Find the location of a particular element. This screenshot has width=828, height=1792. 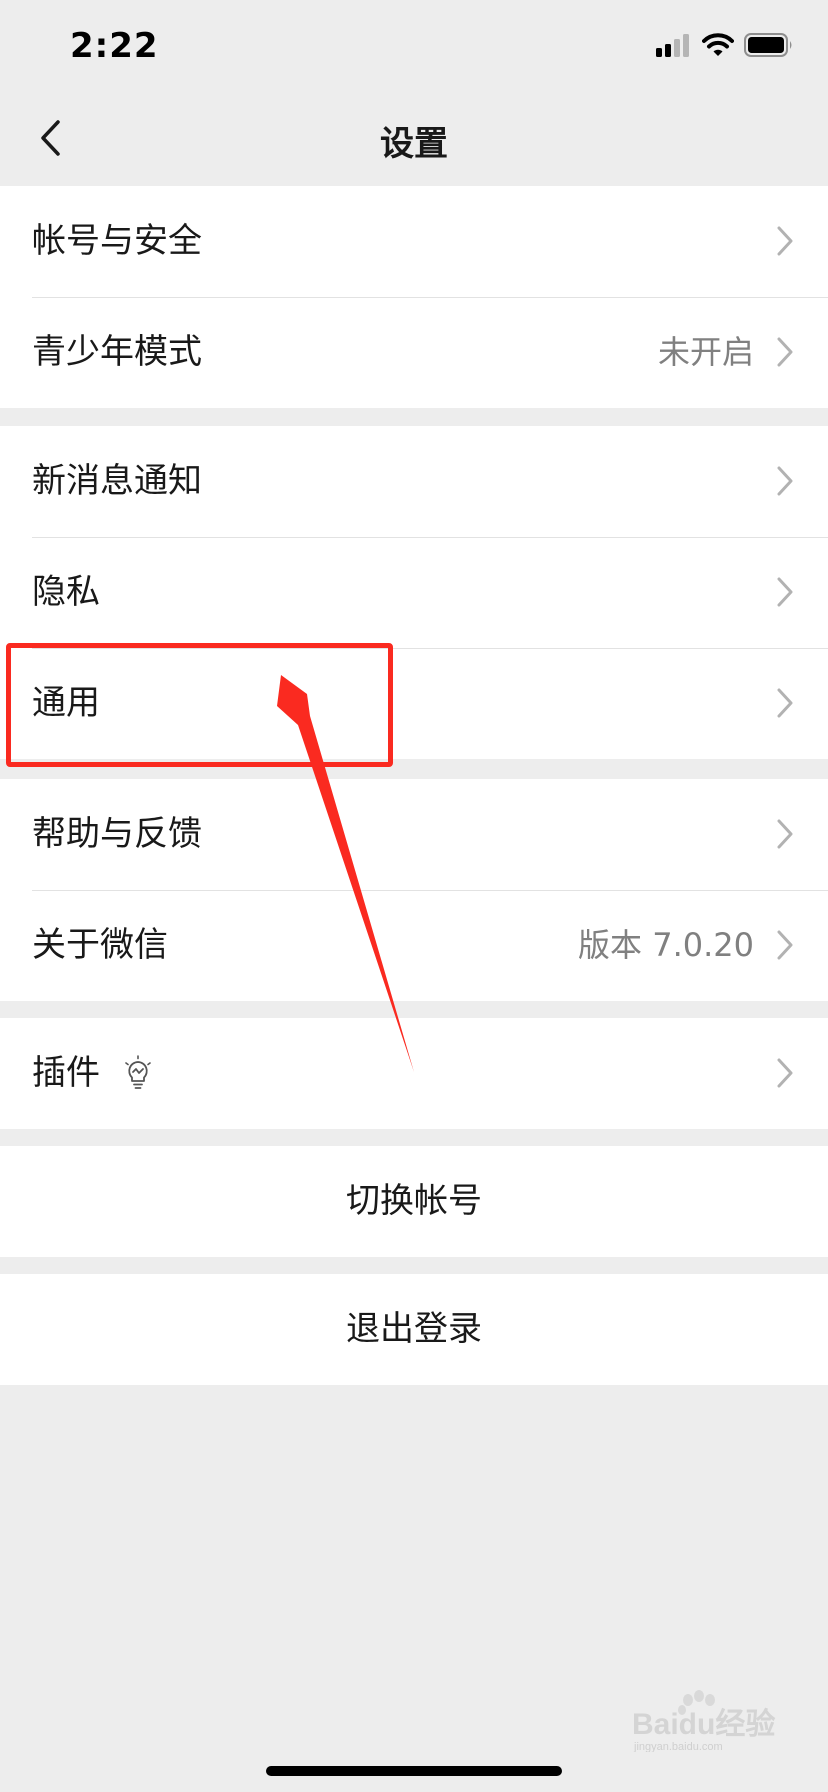

annotation-arrow is located at coordinates (345, 873).